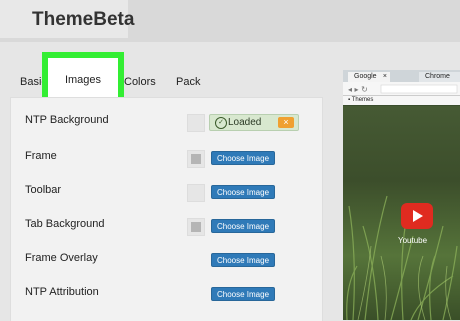  I want to click on top-bar: ThemeBeta, so click(230, 21).